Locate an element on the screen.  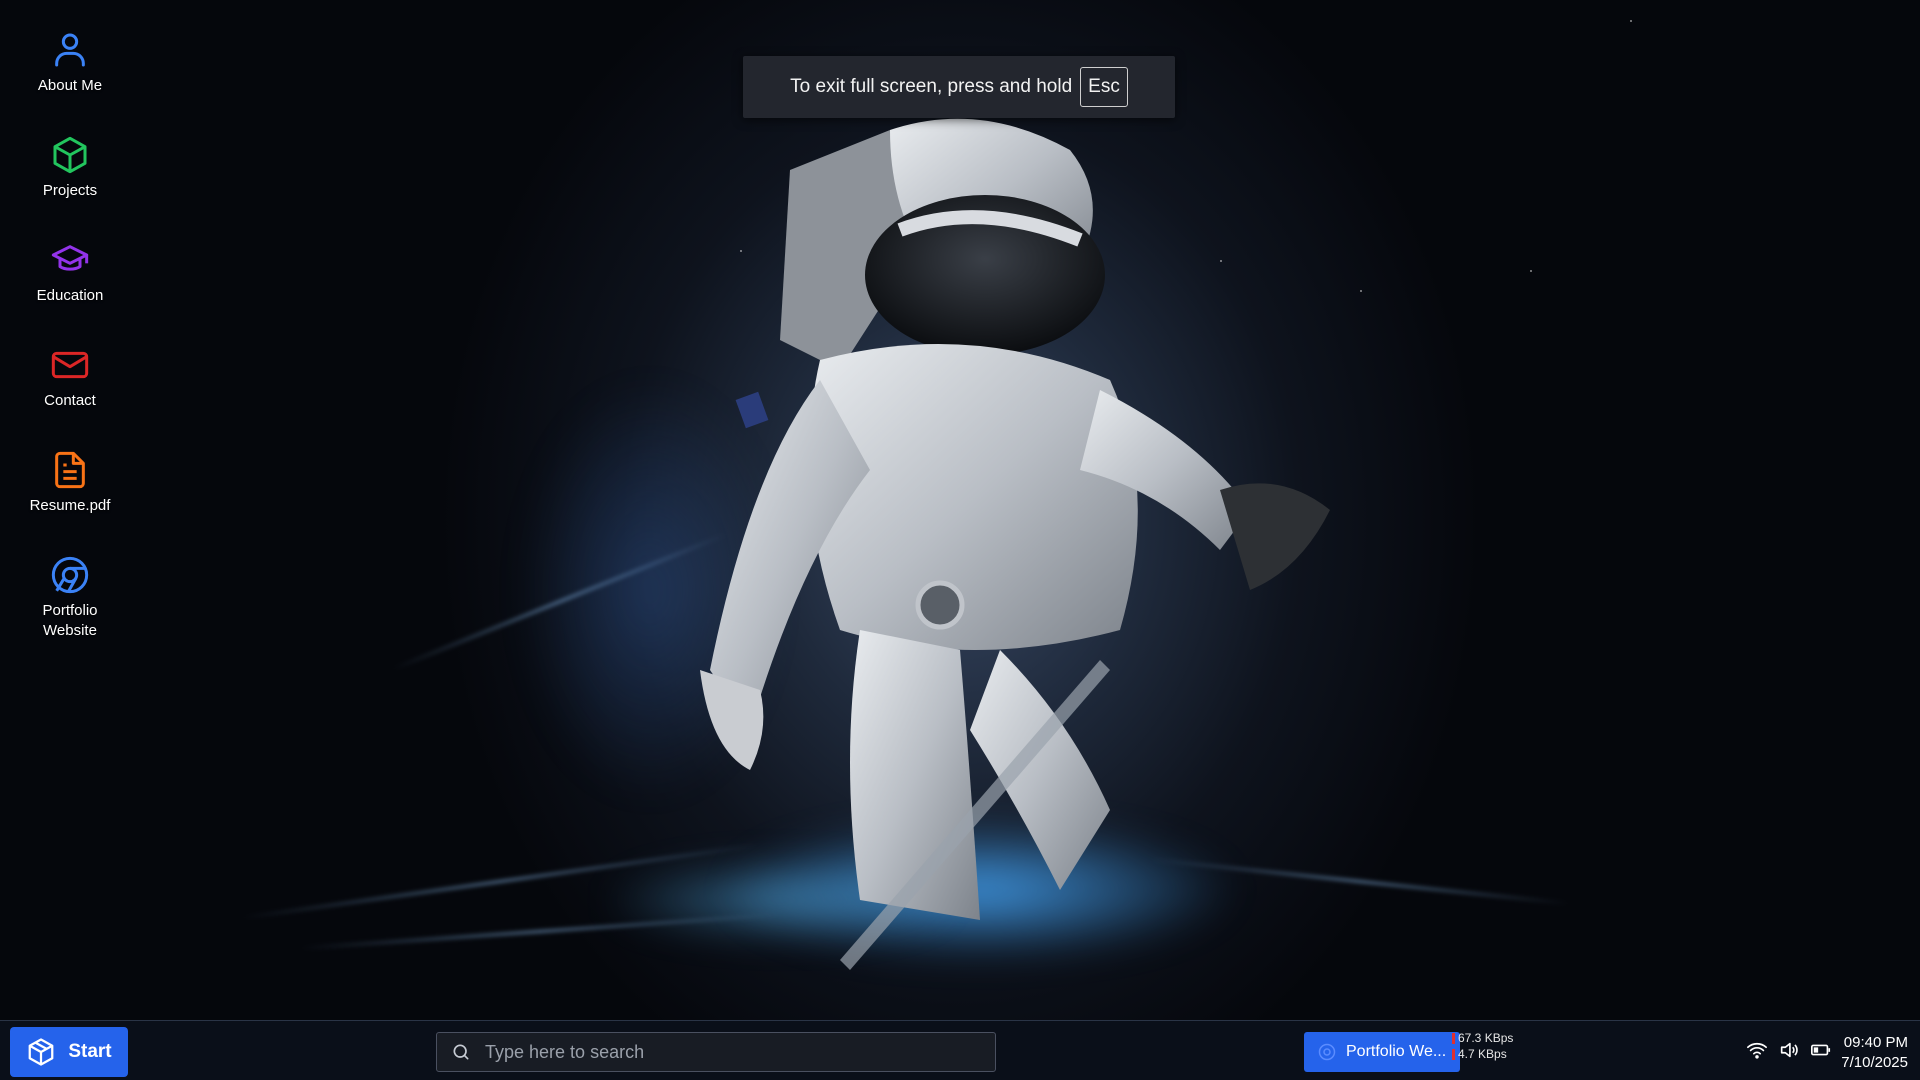
start-button: Start is located at coordinates (69, 1052).